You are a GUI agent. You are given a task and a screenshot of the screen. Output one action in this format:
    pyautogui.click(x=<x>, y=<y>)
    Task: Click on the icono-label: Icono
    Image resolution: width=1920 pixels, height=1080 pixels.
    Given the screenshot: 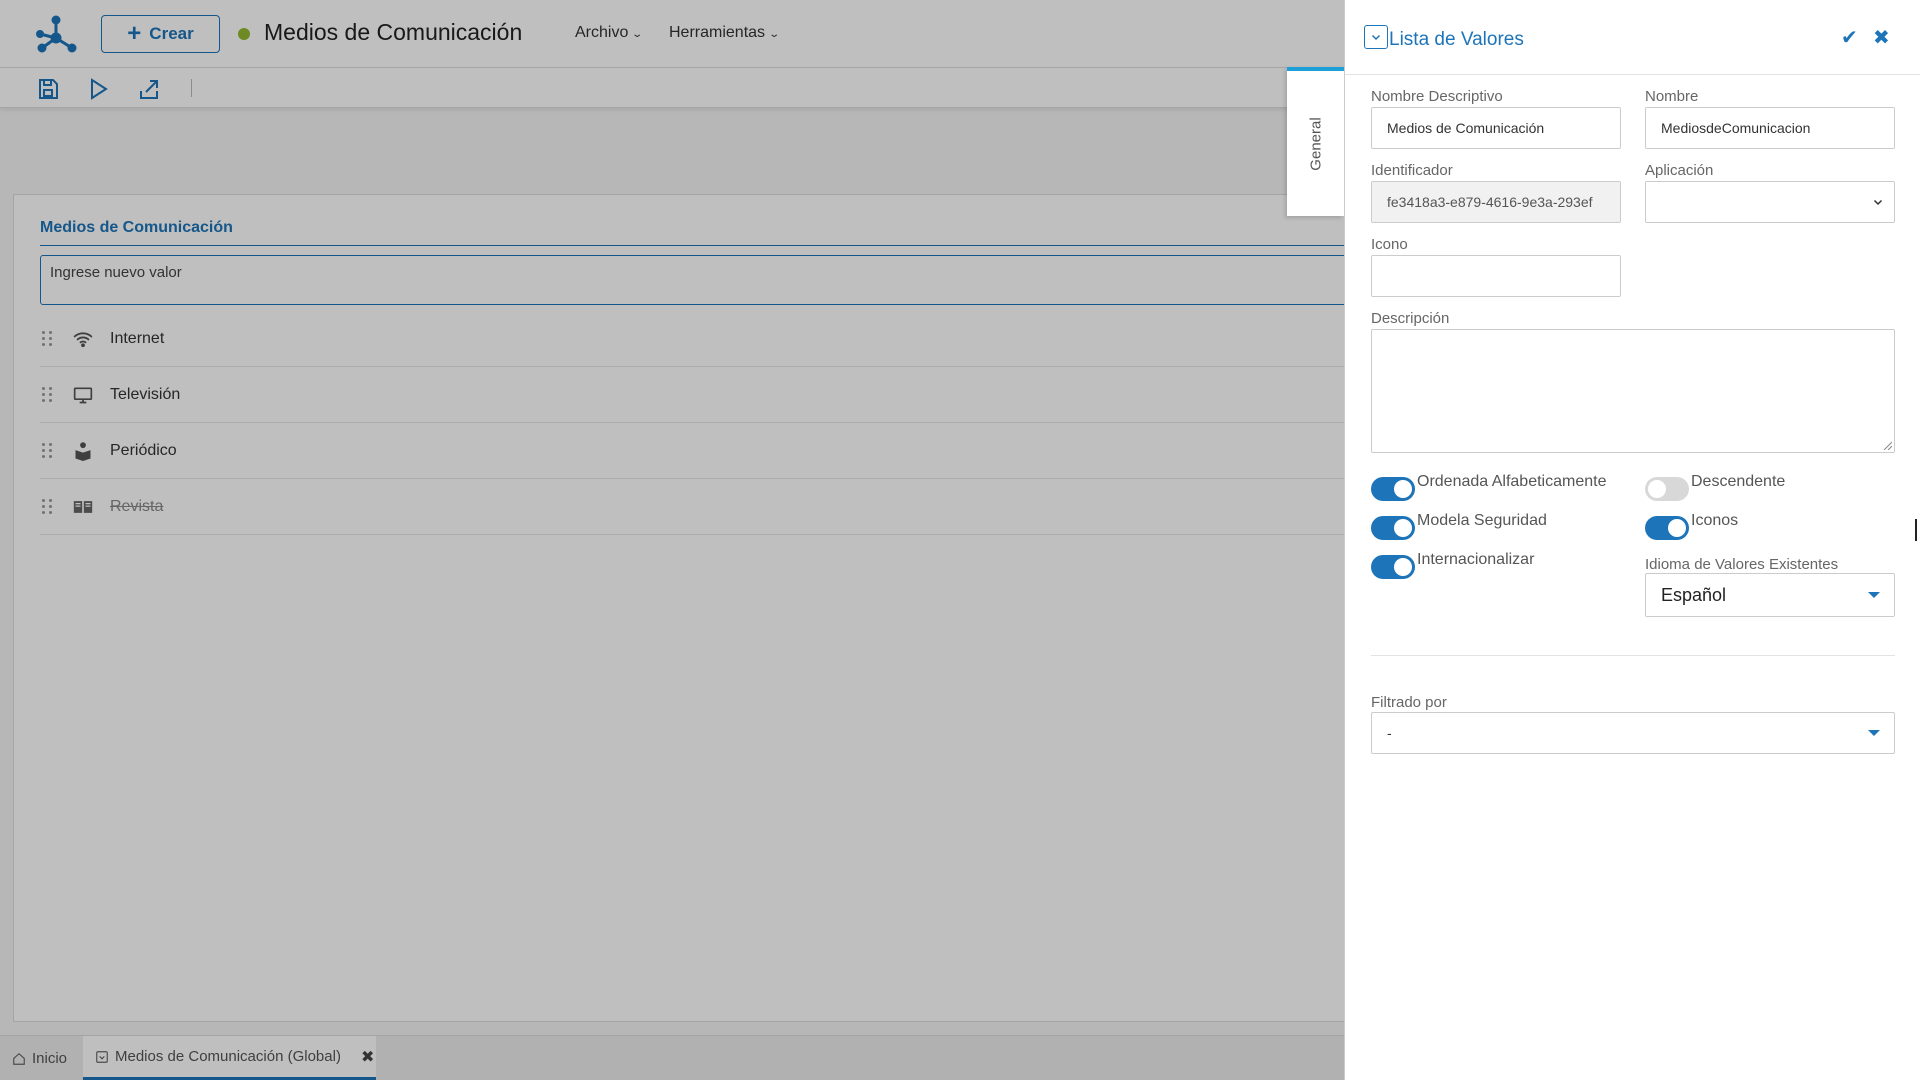 What is the action you would take?
    pyautogui.click(x=1389, y=244)
    